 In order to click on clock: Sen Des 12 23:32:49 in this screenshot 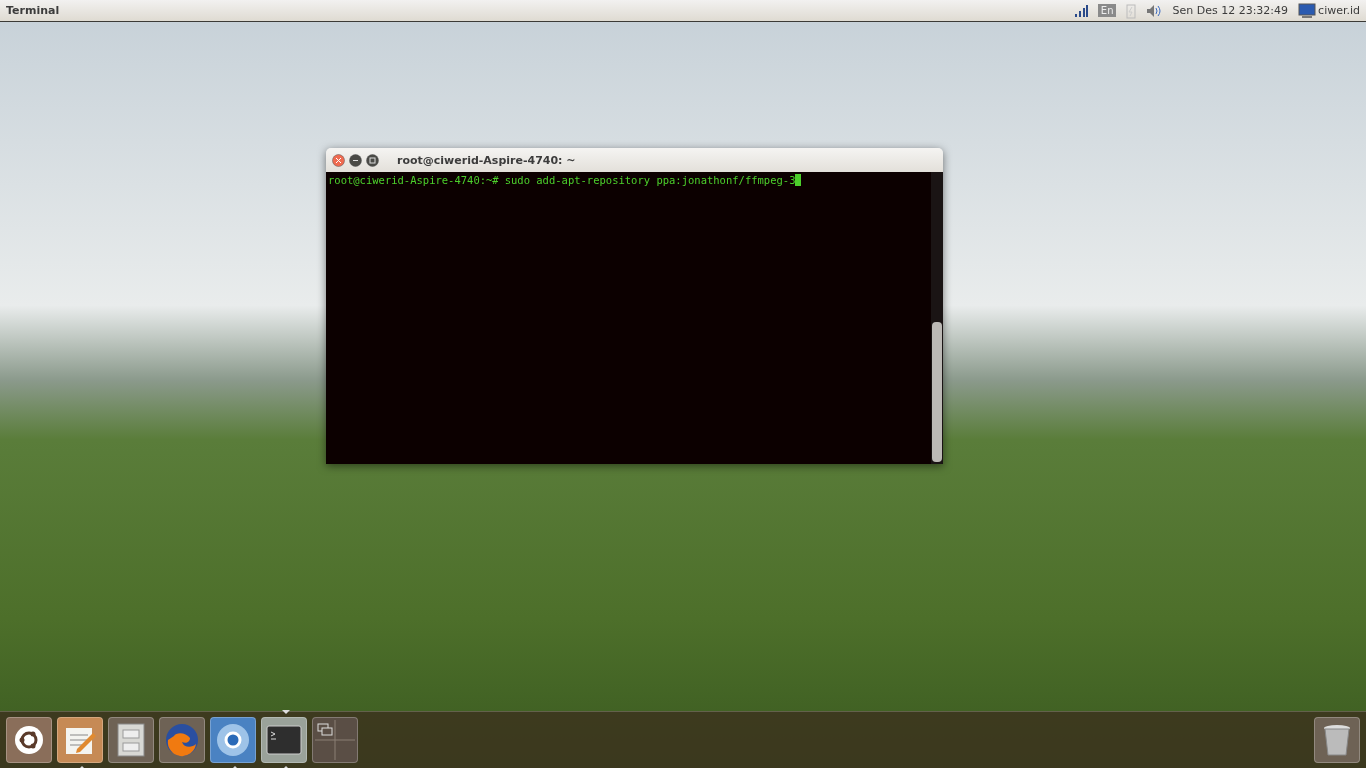, I will do `click(1230, 10)`.